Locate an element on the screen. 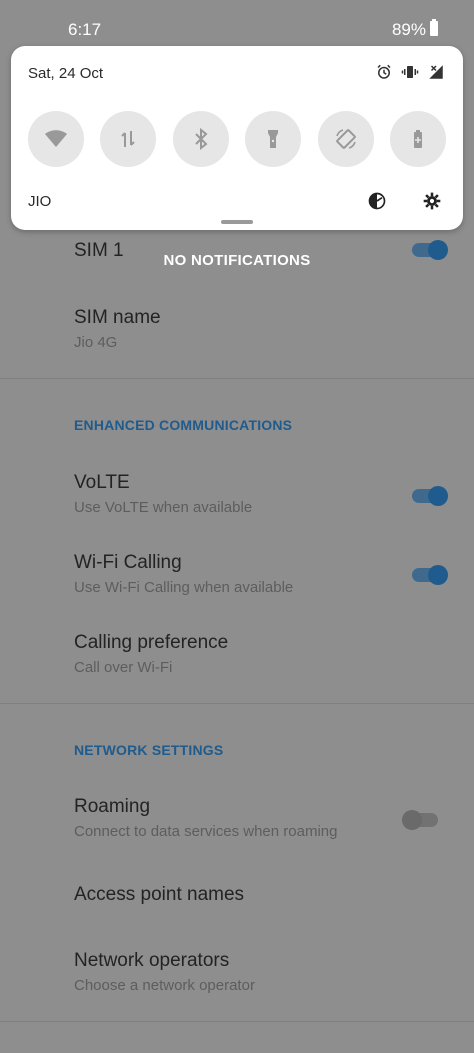  network-operators-title: Network operators is located at coordinates (152, 960).